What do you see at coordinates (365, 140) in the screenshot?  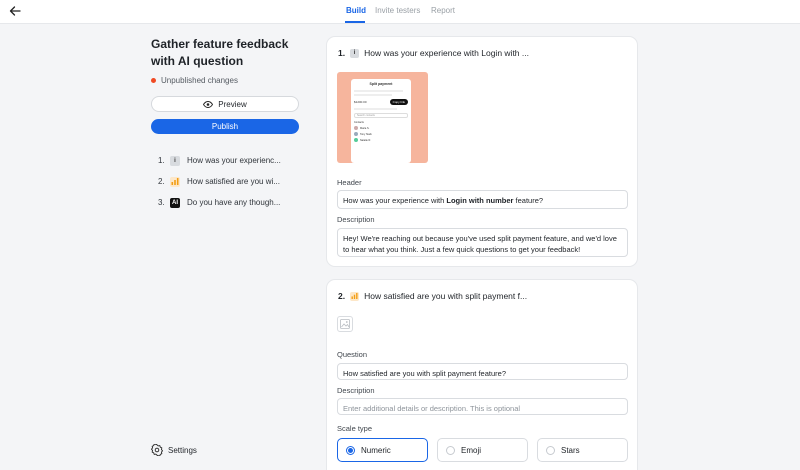 I see `mockup-contact: Natalie R.` at bounding box center [365, 140].